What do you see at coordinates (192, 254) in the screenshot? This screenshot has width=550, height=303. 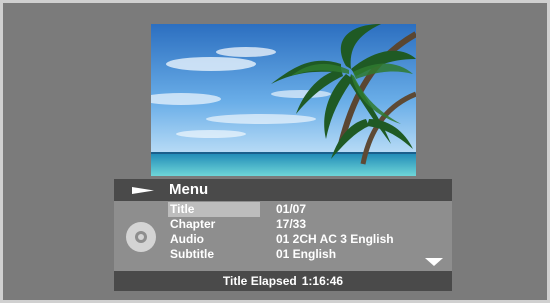 I see `menu-row-label: Subtitle` at bounding box center [192, 254].